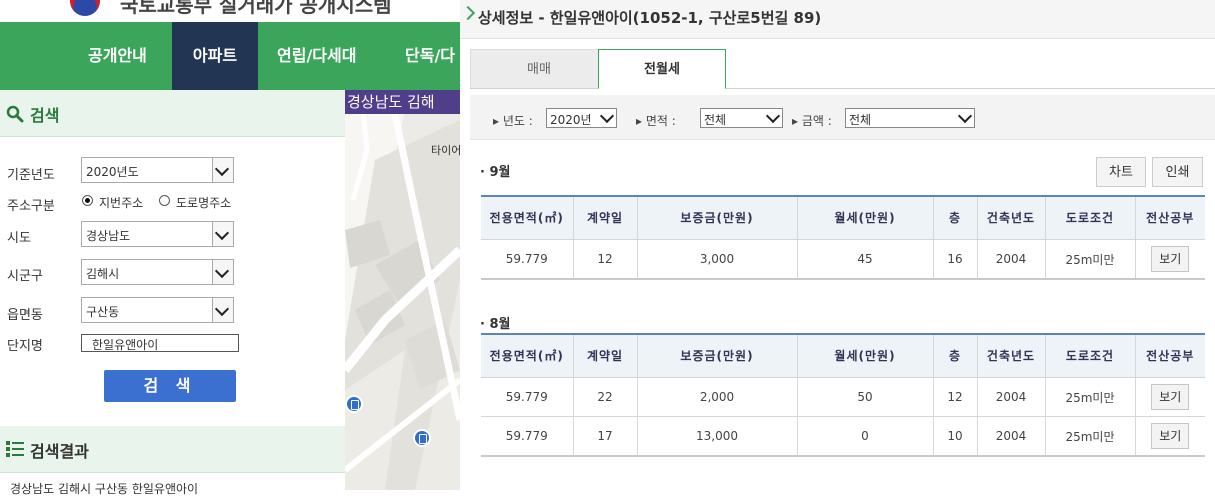  I want to click on results-section-header: 검색결과, so click(172, 449).